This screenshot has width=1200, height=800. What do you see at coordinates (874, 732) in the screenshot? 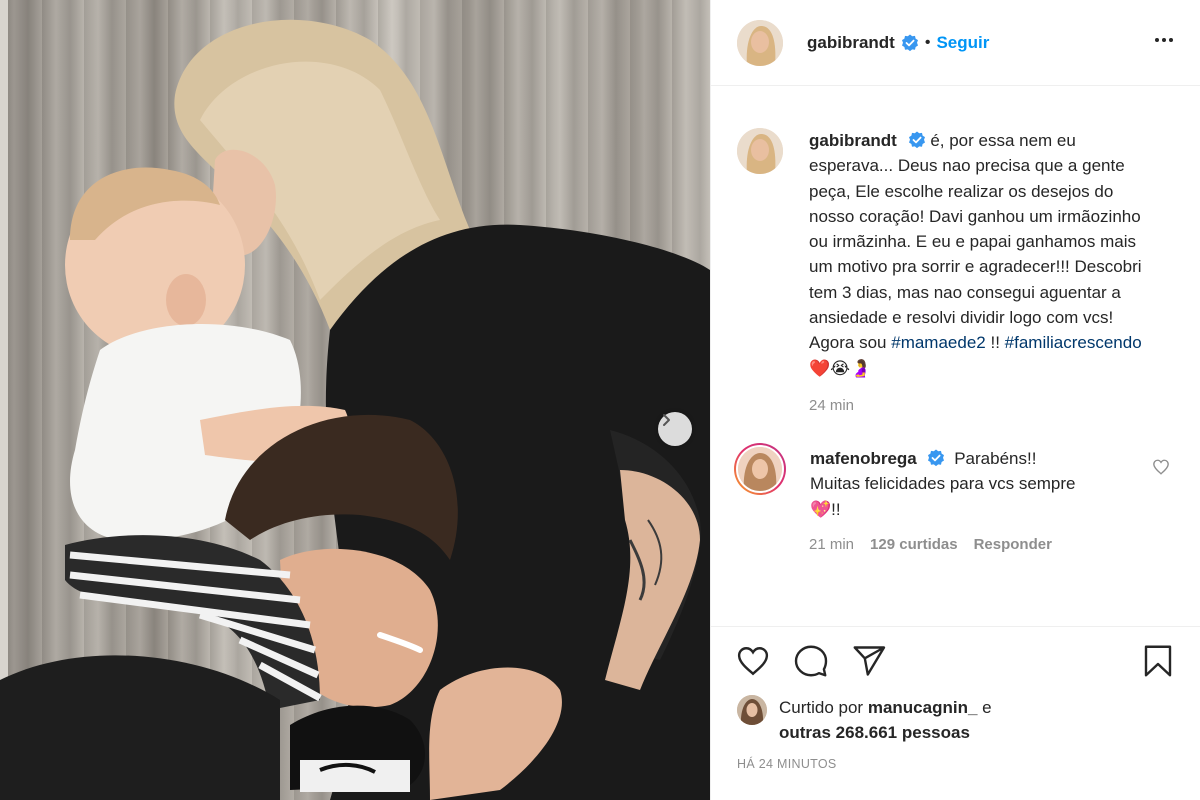
I see `others-likes-link: outras 268.661 pessoas` at bounding box center [874, 732].